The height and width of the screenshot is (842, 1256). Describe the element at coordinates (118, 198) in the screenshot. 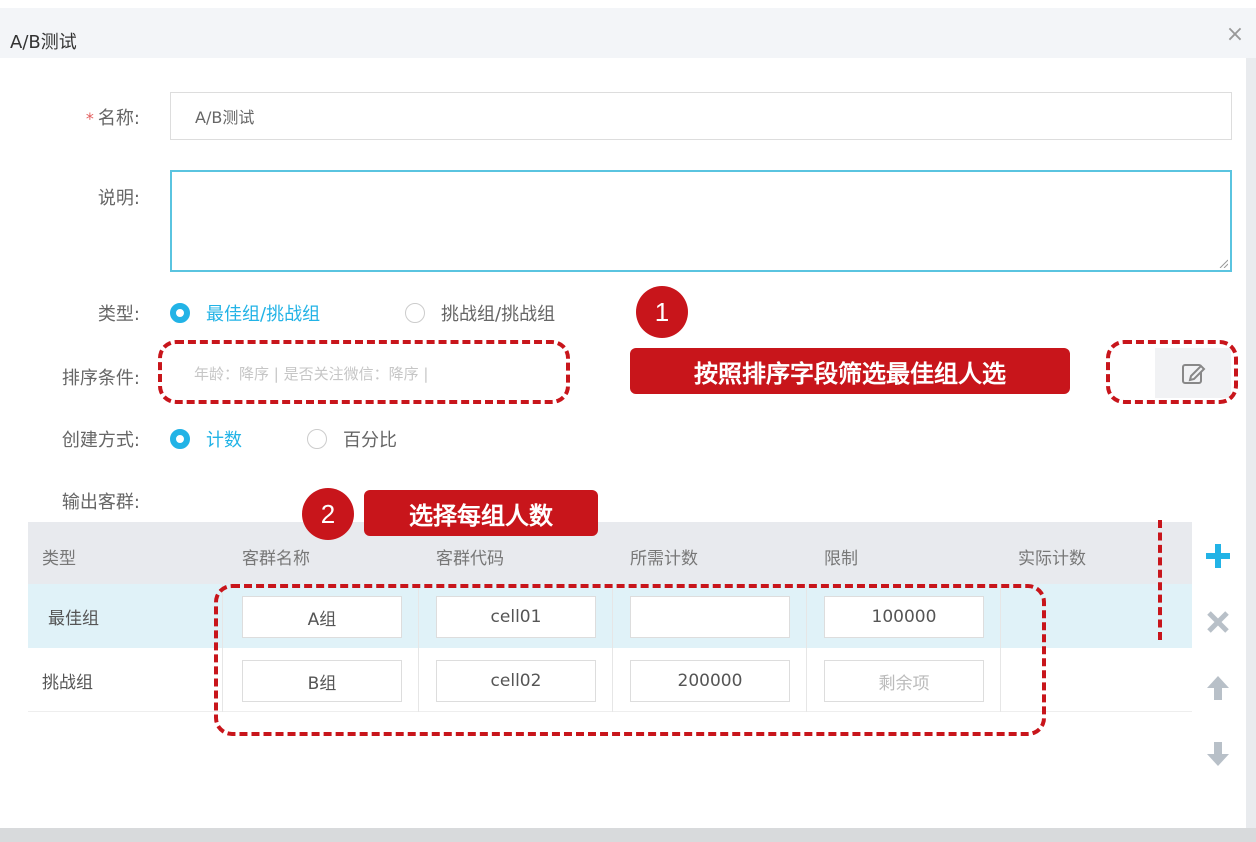

I see `desc-label: 说明:` at that location.